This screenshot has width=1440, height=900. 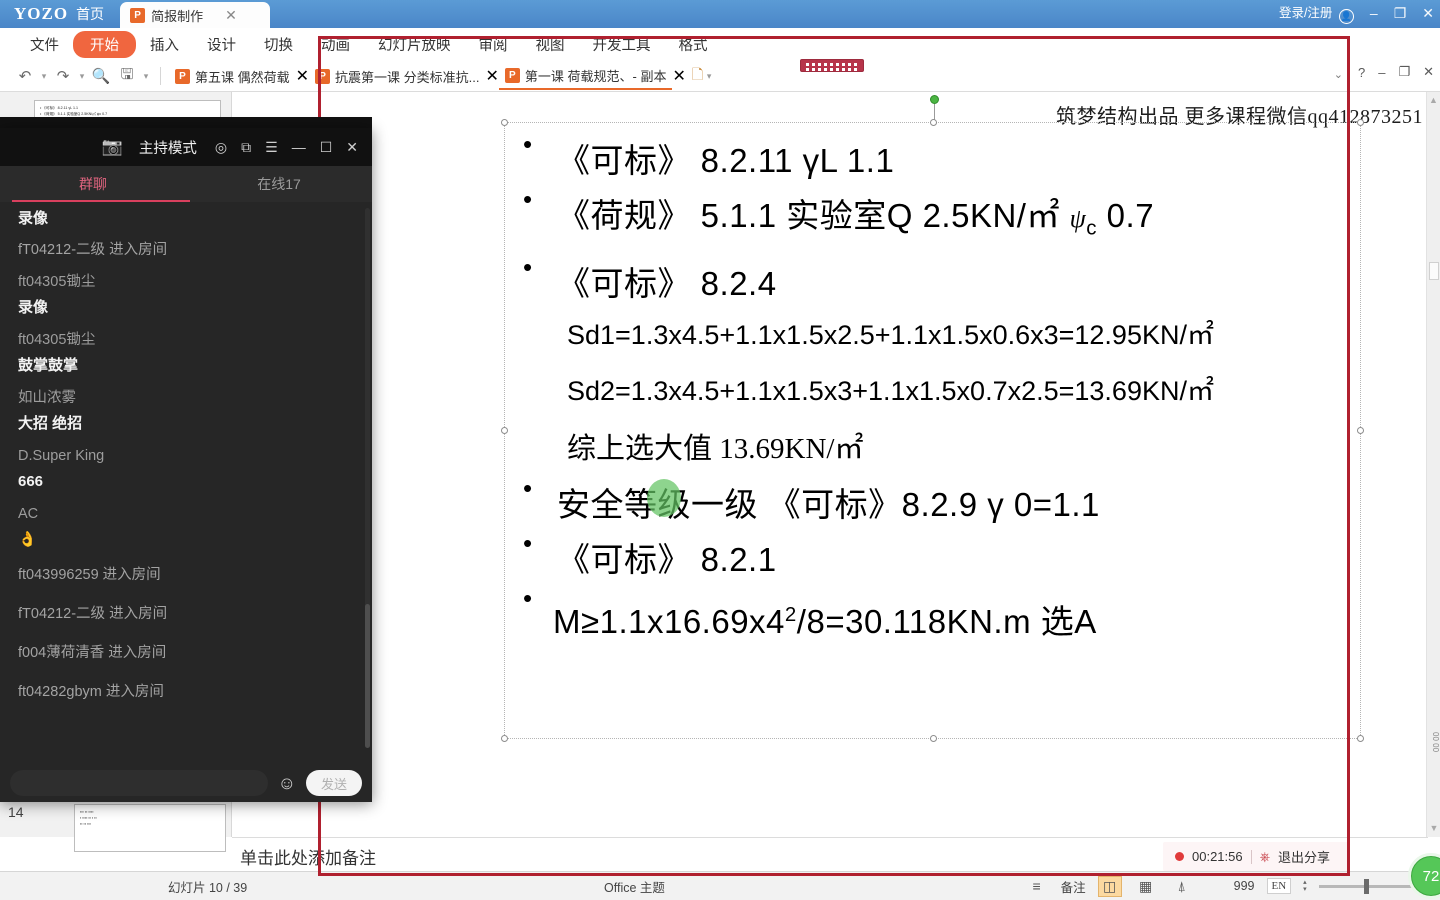 I want to click on slide-line-9: M≥1.1x16.69x42/8=30.118KN.m 选A, so click(x=932, y=617).